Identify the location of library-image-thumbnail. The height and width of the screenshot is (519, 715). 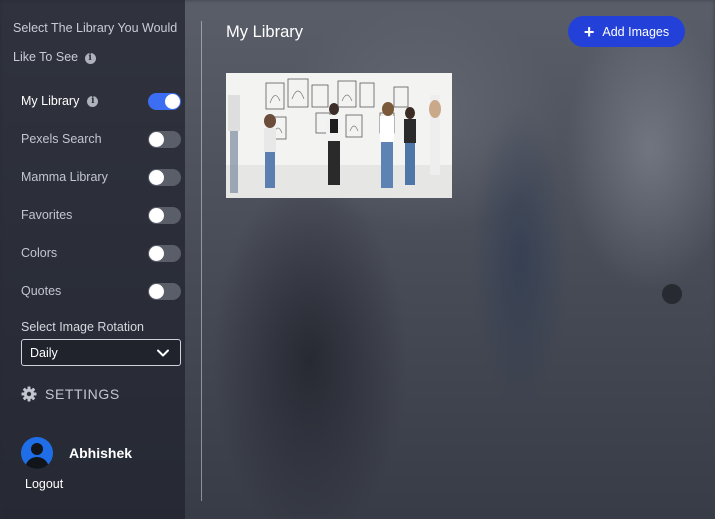
(339, 135).